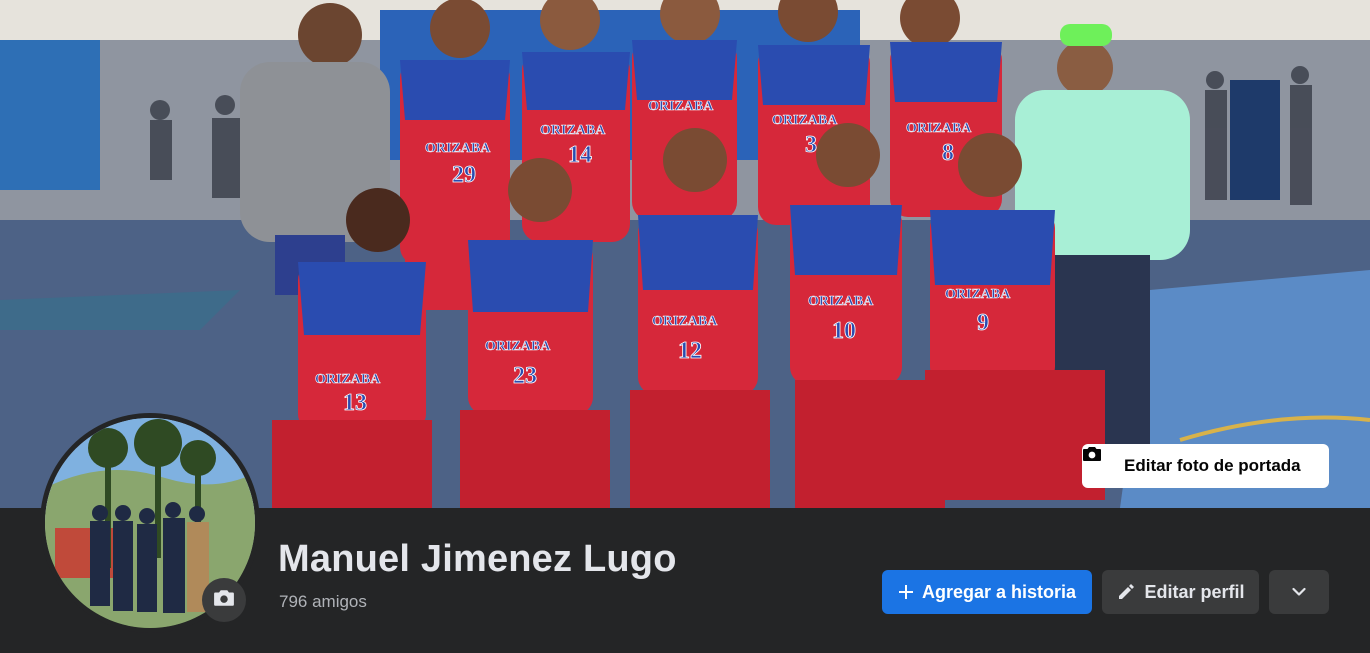  I want to click on jersey-number: 29, so click(464, 175).